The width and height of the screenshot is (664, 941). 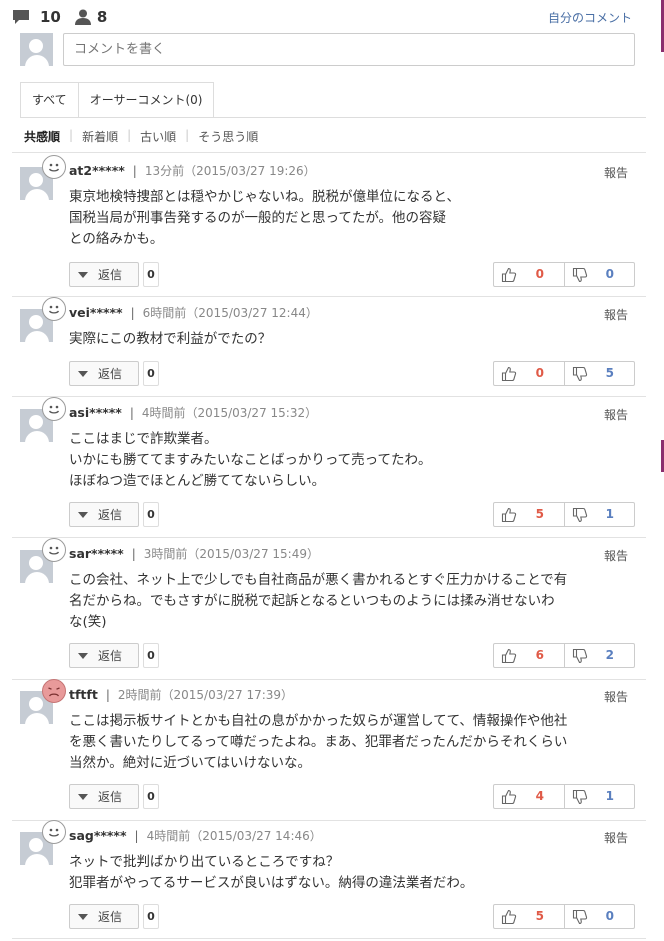 What do you see at coordinates (97, 170) in the screenshot?
I see `username: at2*****` at bounding box center [97, 170].